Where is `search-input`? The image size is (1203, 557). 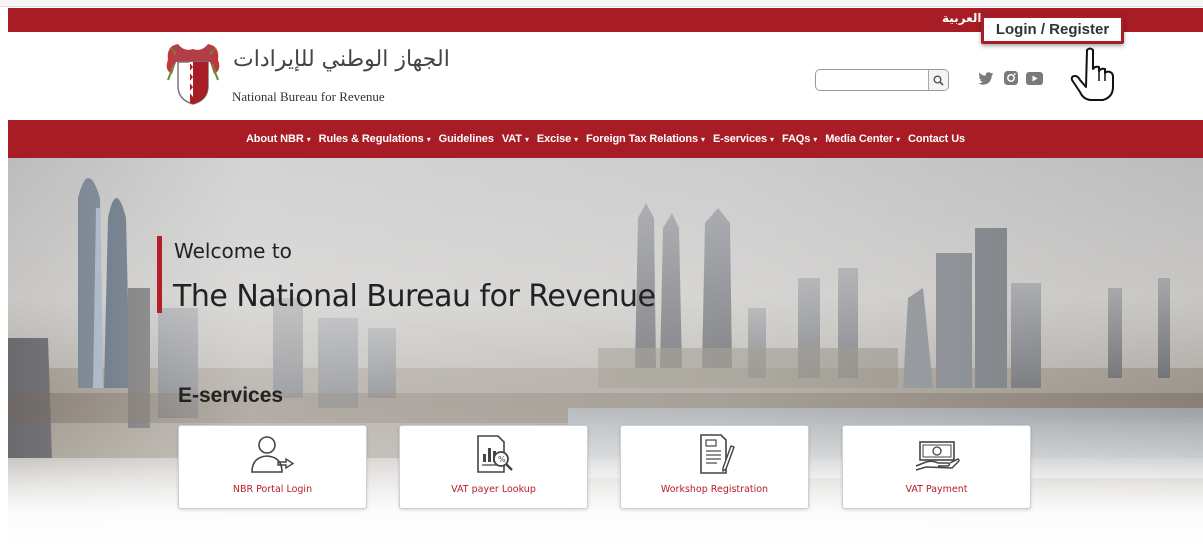
search-input is located at coordinates (872, 80).